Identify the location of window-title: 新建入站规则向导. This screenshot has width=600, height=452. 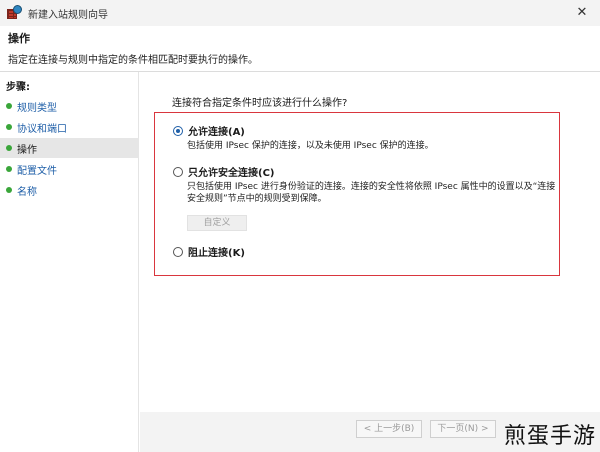
(68, 15).